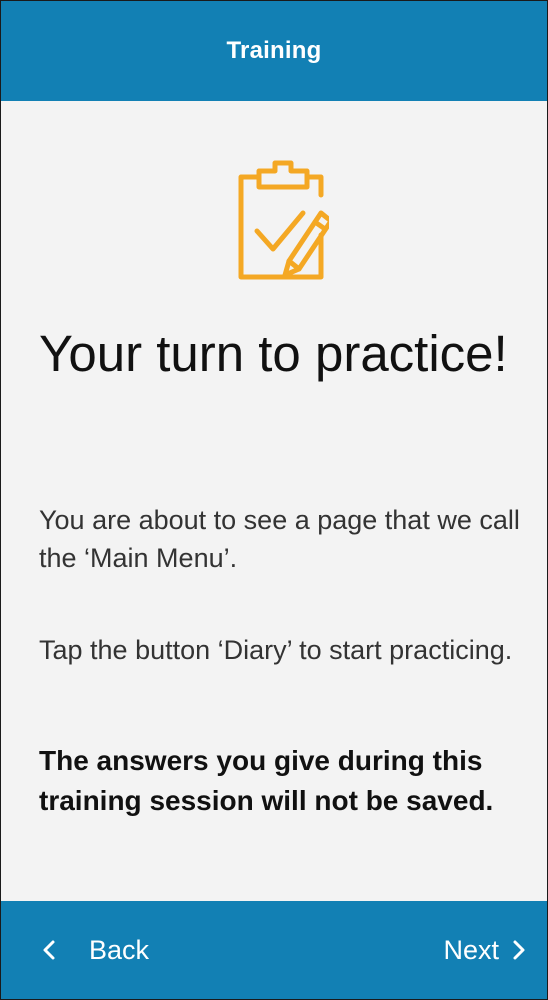 This screenshot has height=1000, width=548. I want to click on next-button: Next, so click(486, 950).